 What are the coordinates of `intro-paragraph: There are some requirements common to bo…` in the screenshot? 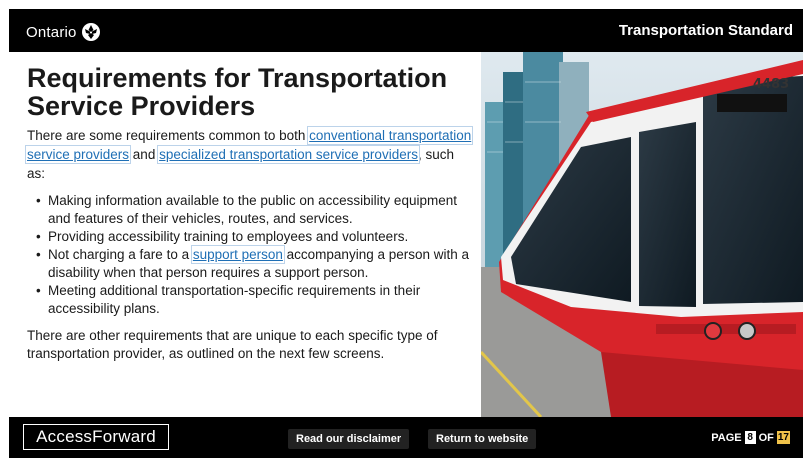 It's located at (249, 154).